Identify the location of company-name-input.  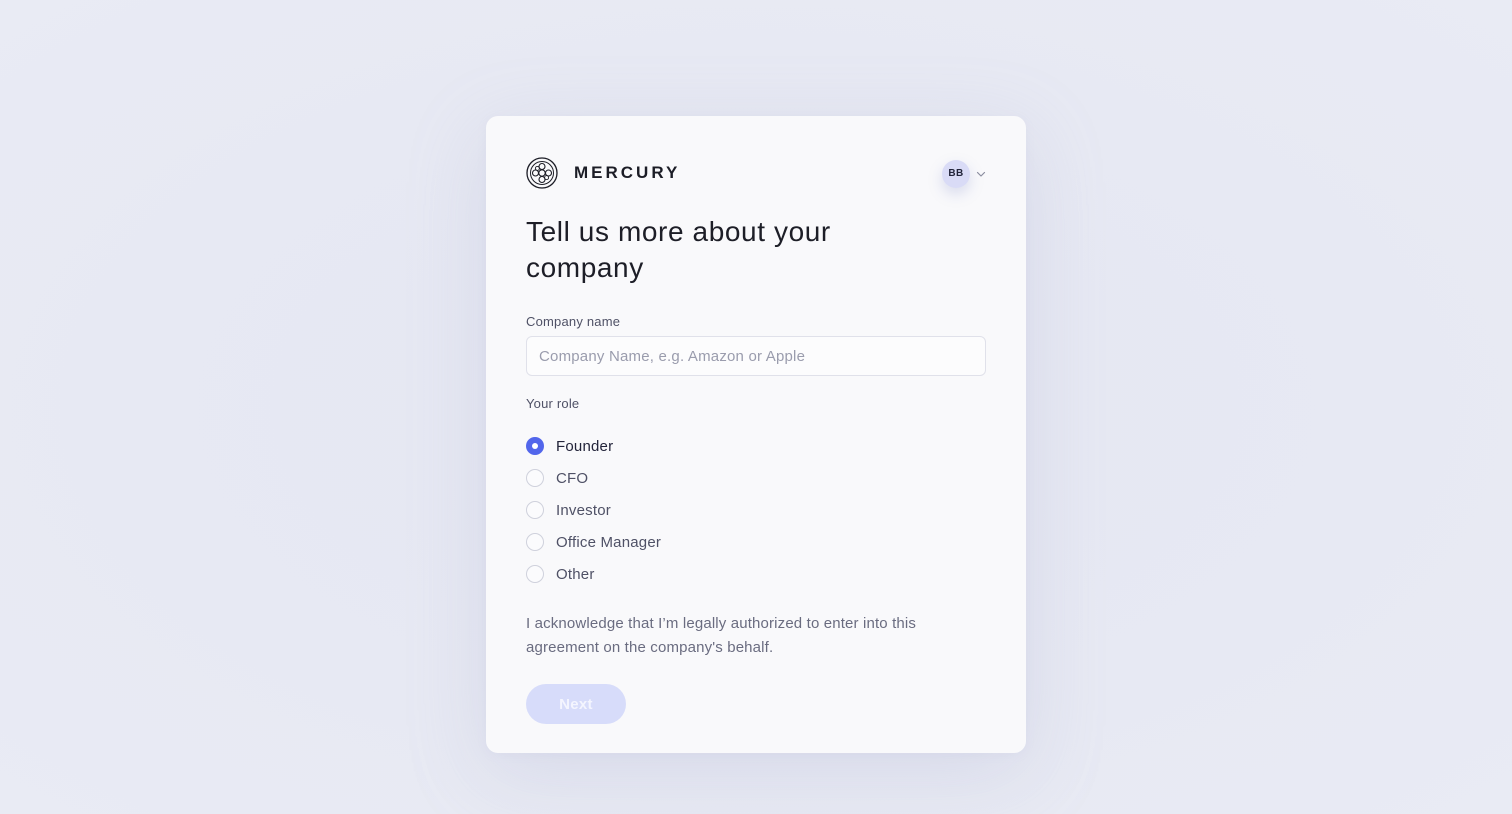
(756, 356).